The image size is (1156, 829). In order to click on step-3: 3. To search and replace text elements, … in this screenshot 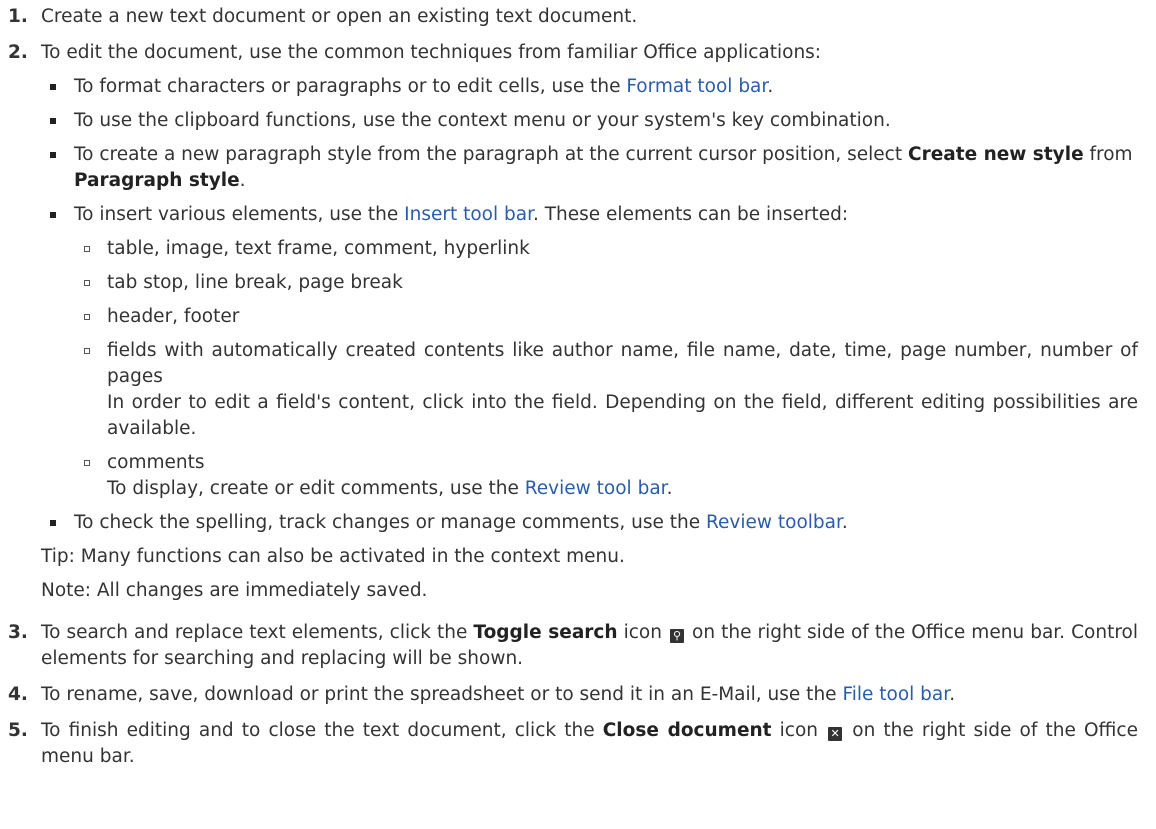, I will do `click(573, 646)`.